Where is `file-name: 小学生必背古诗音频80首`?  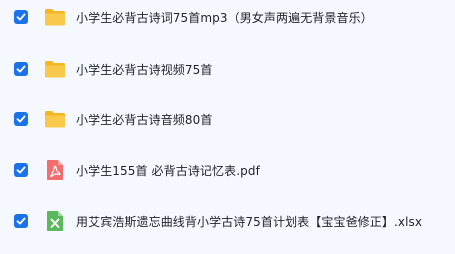
file-name: 小学生必背古诗音频80首 is located at coordinates (144, 119).